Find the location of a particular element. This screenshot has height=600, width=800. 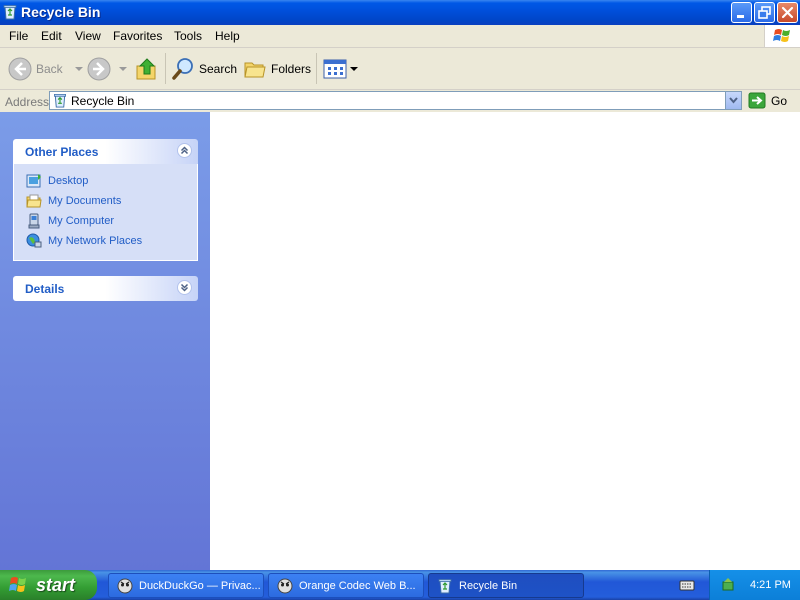

minimize-icon is located at coordinates (740, 16).